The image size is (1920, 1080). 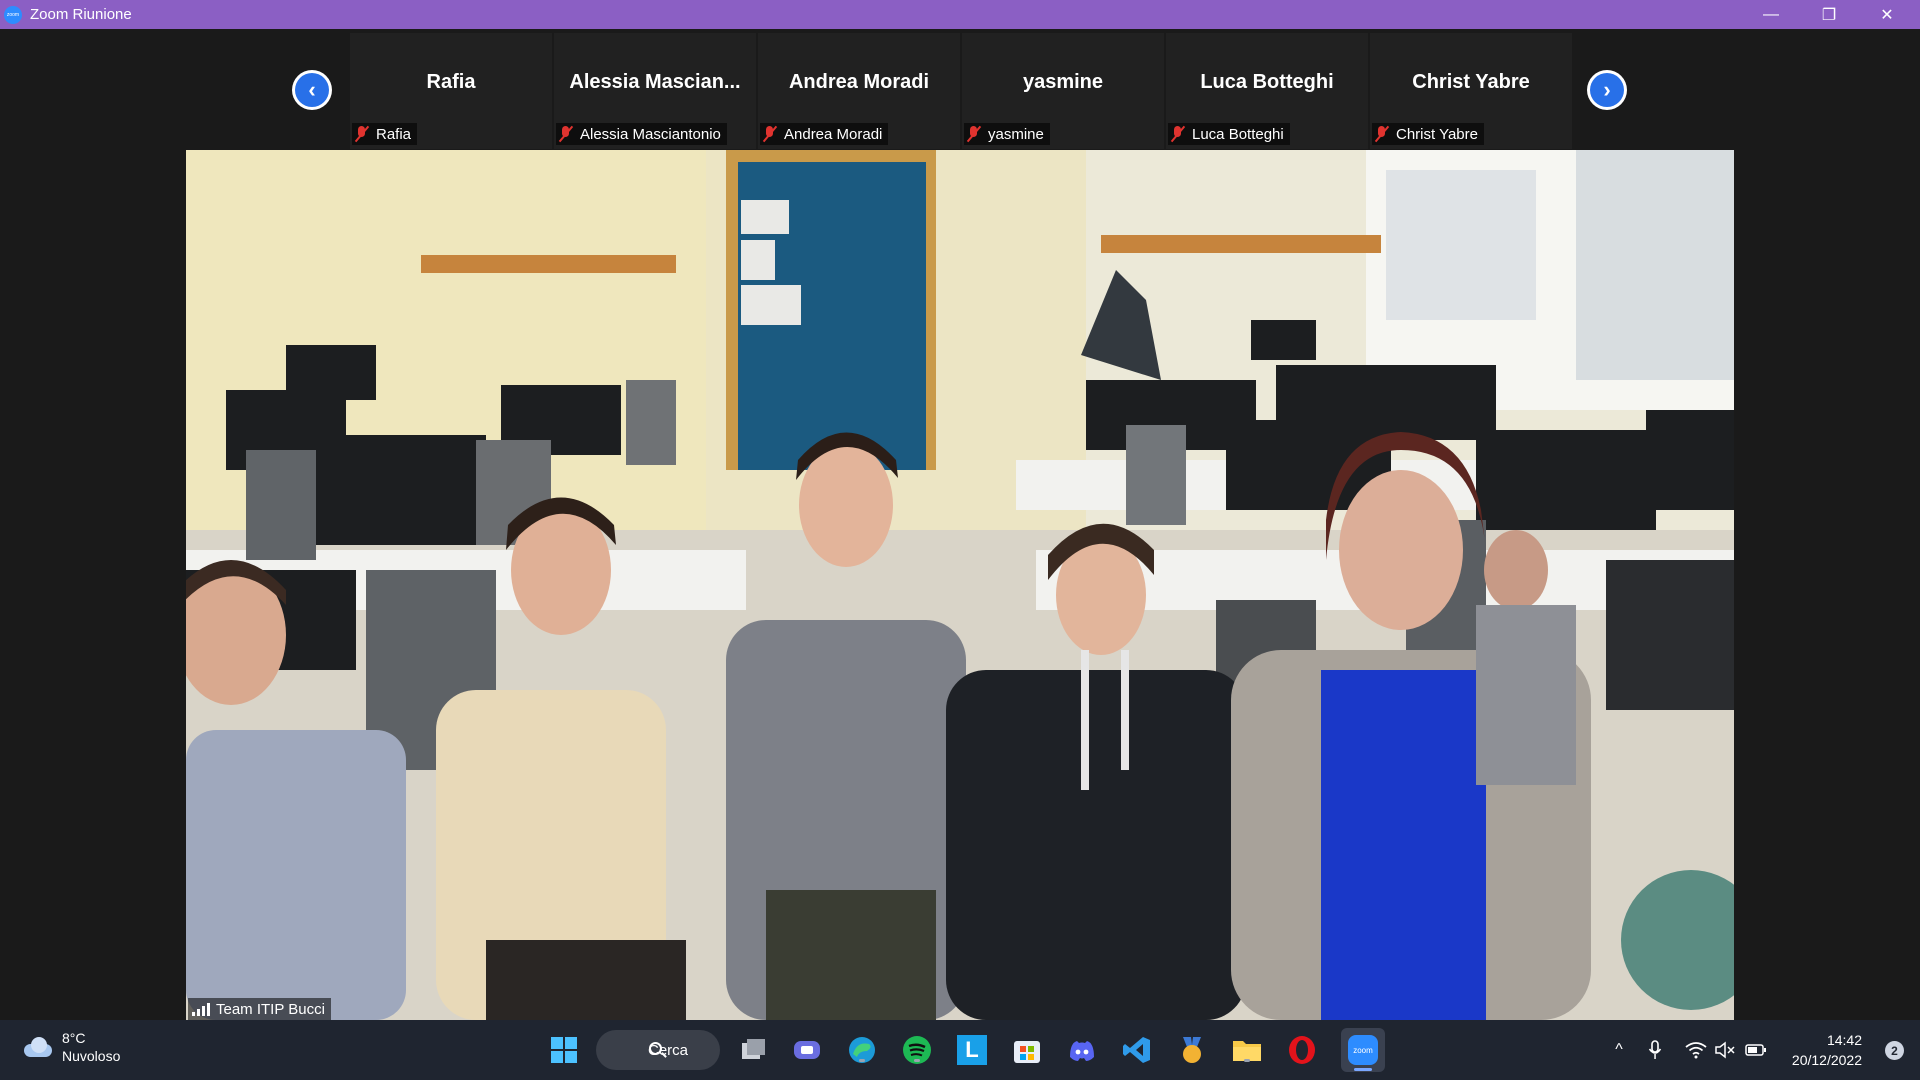 I want to click on opera-button, so click(x=1302, y=1050).